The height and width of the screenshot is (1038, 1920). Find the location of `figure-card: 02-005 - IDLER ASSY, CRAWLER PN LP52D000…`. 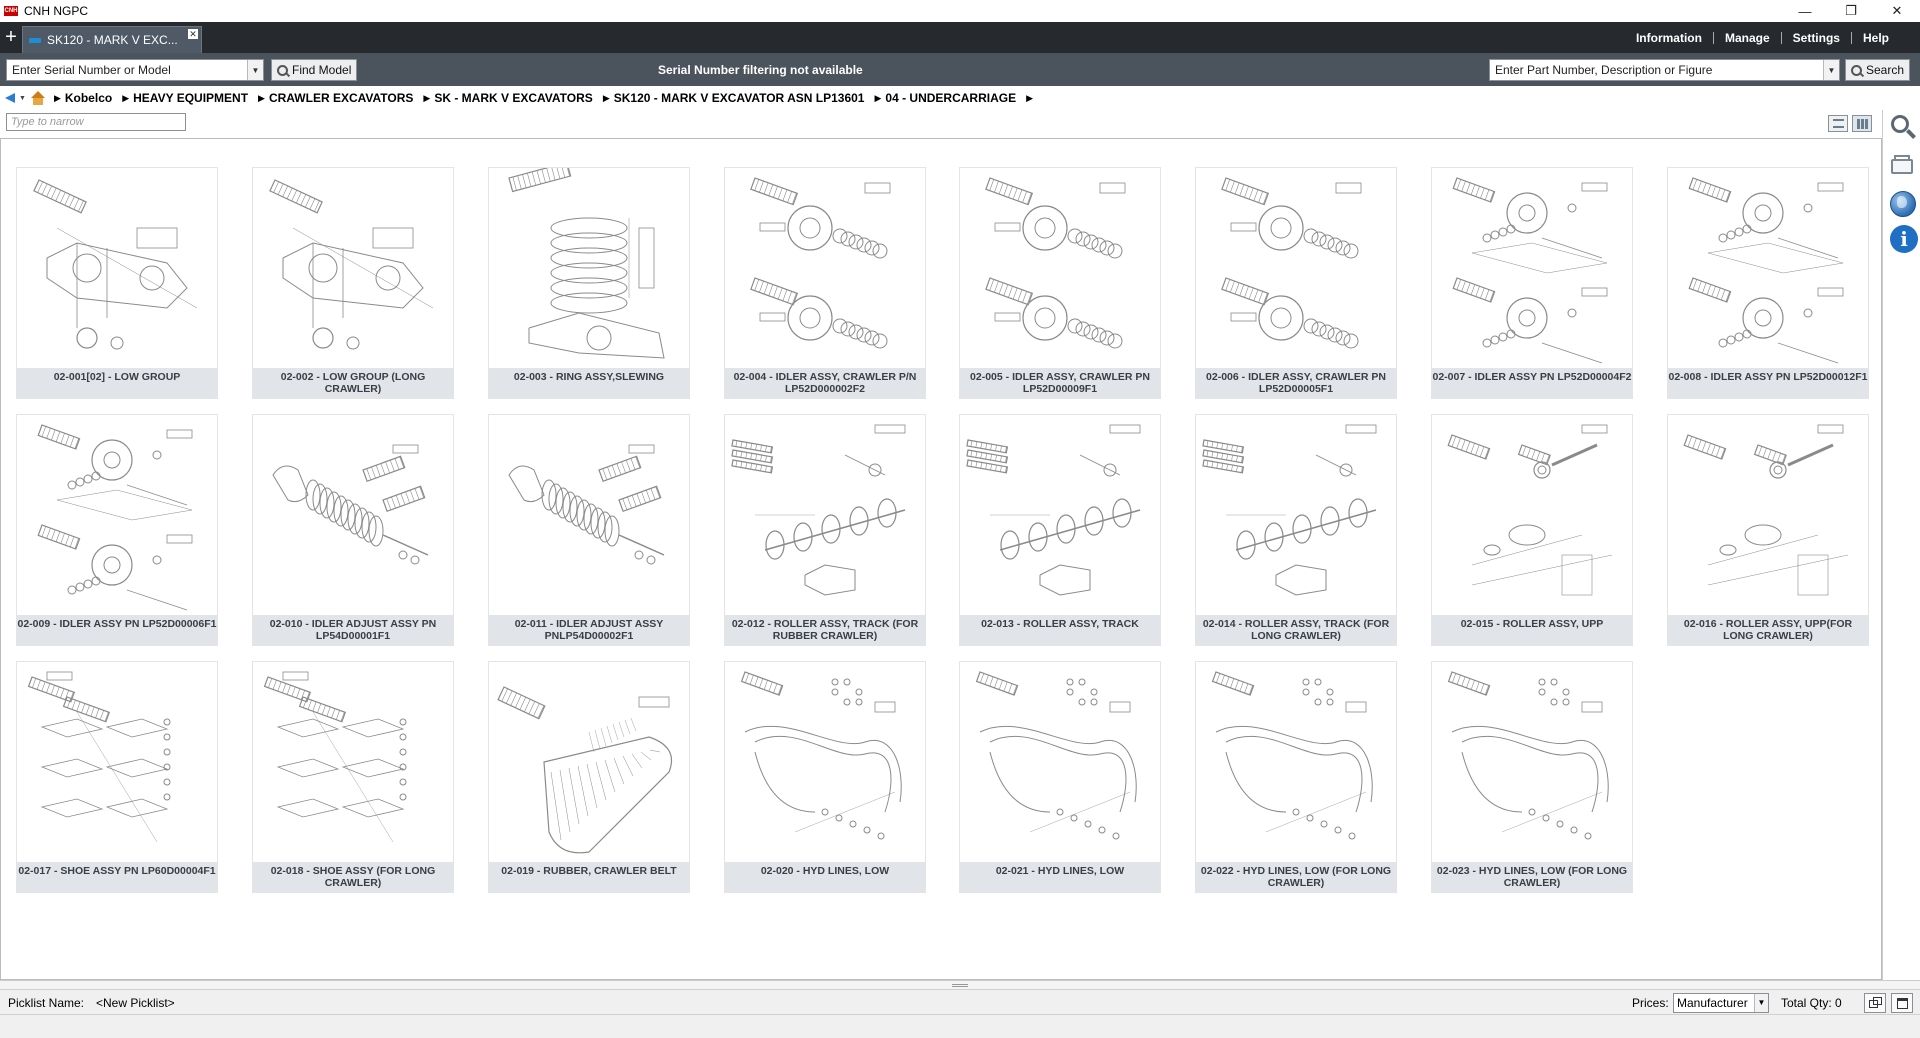

figure-card: 02-005 - IDLER ASSY, CRAWLER PN LP52D000… is located at coordinates (1060, 283).